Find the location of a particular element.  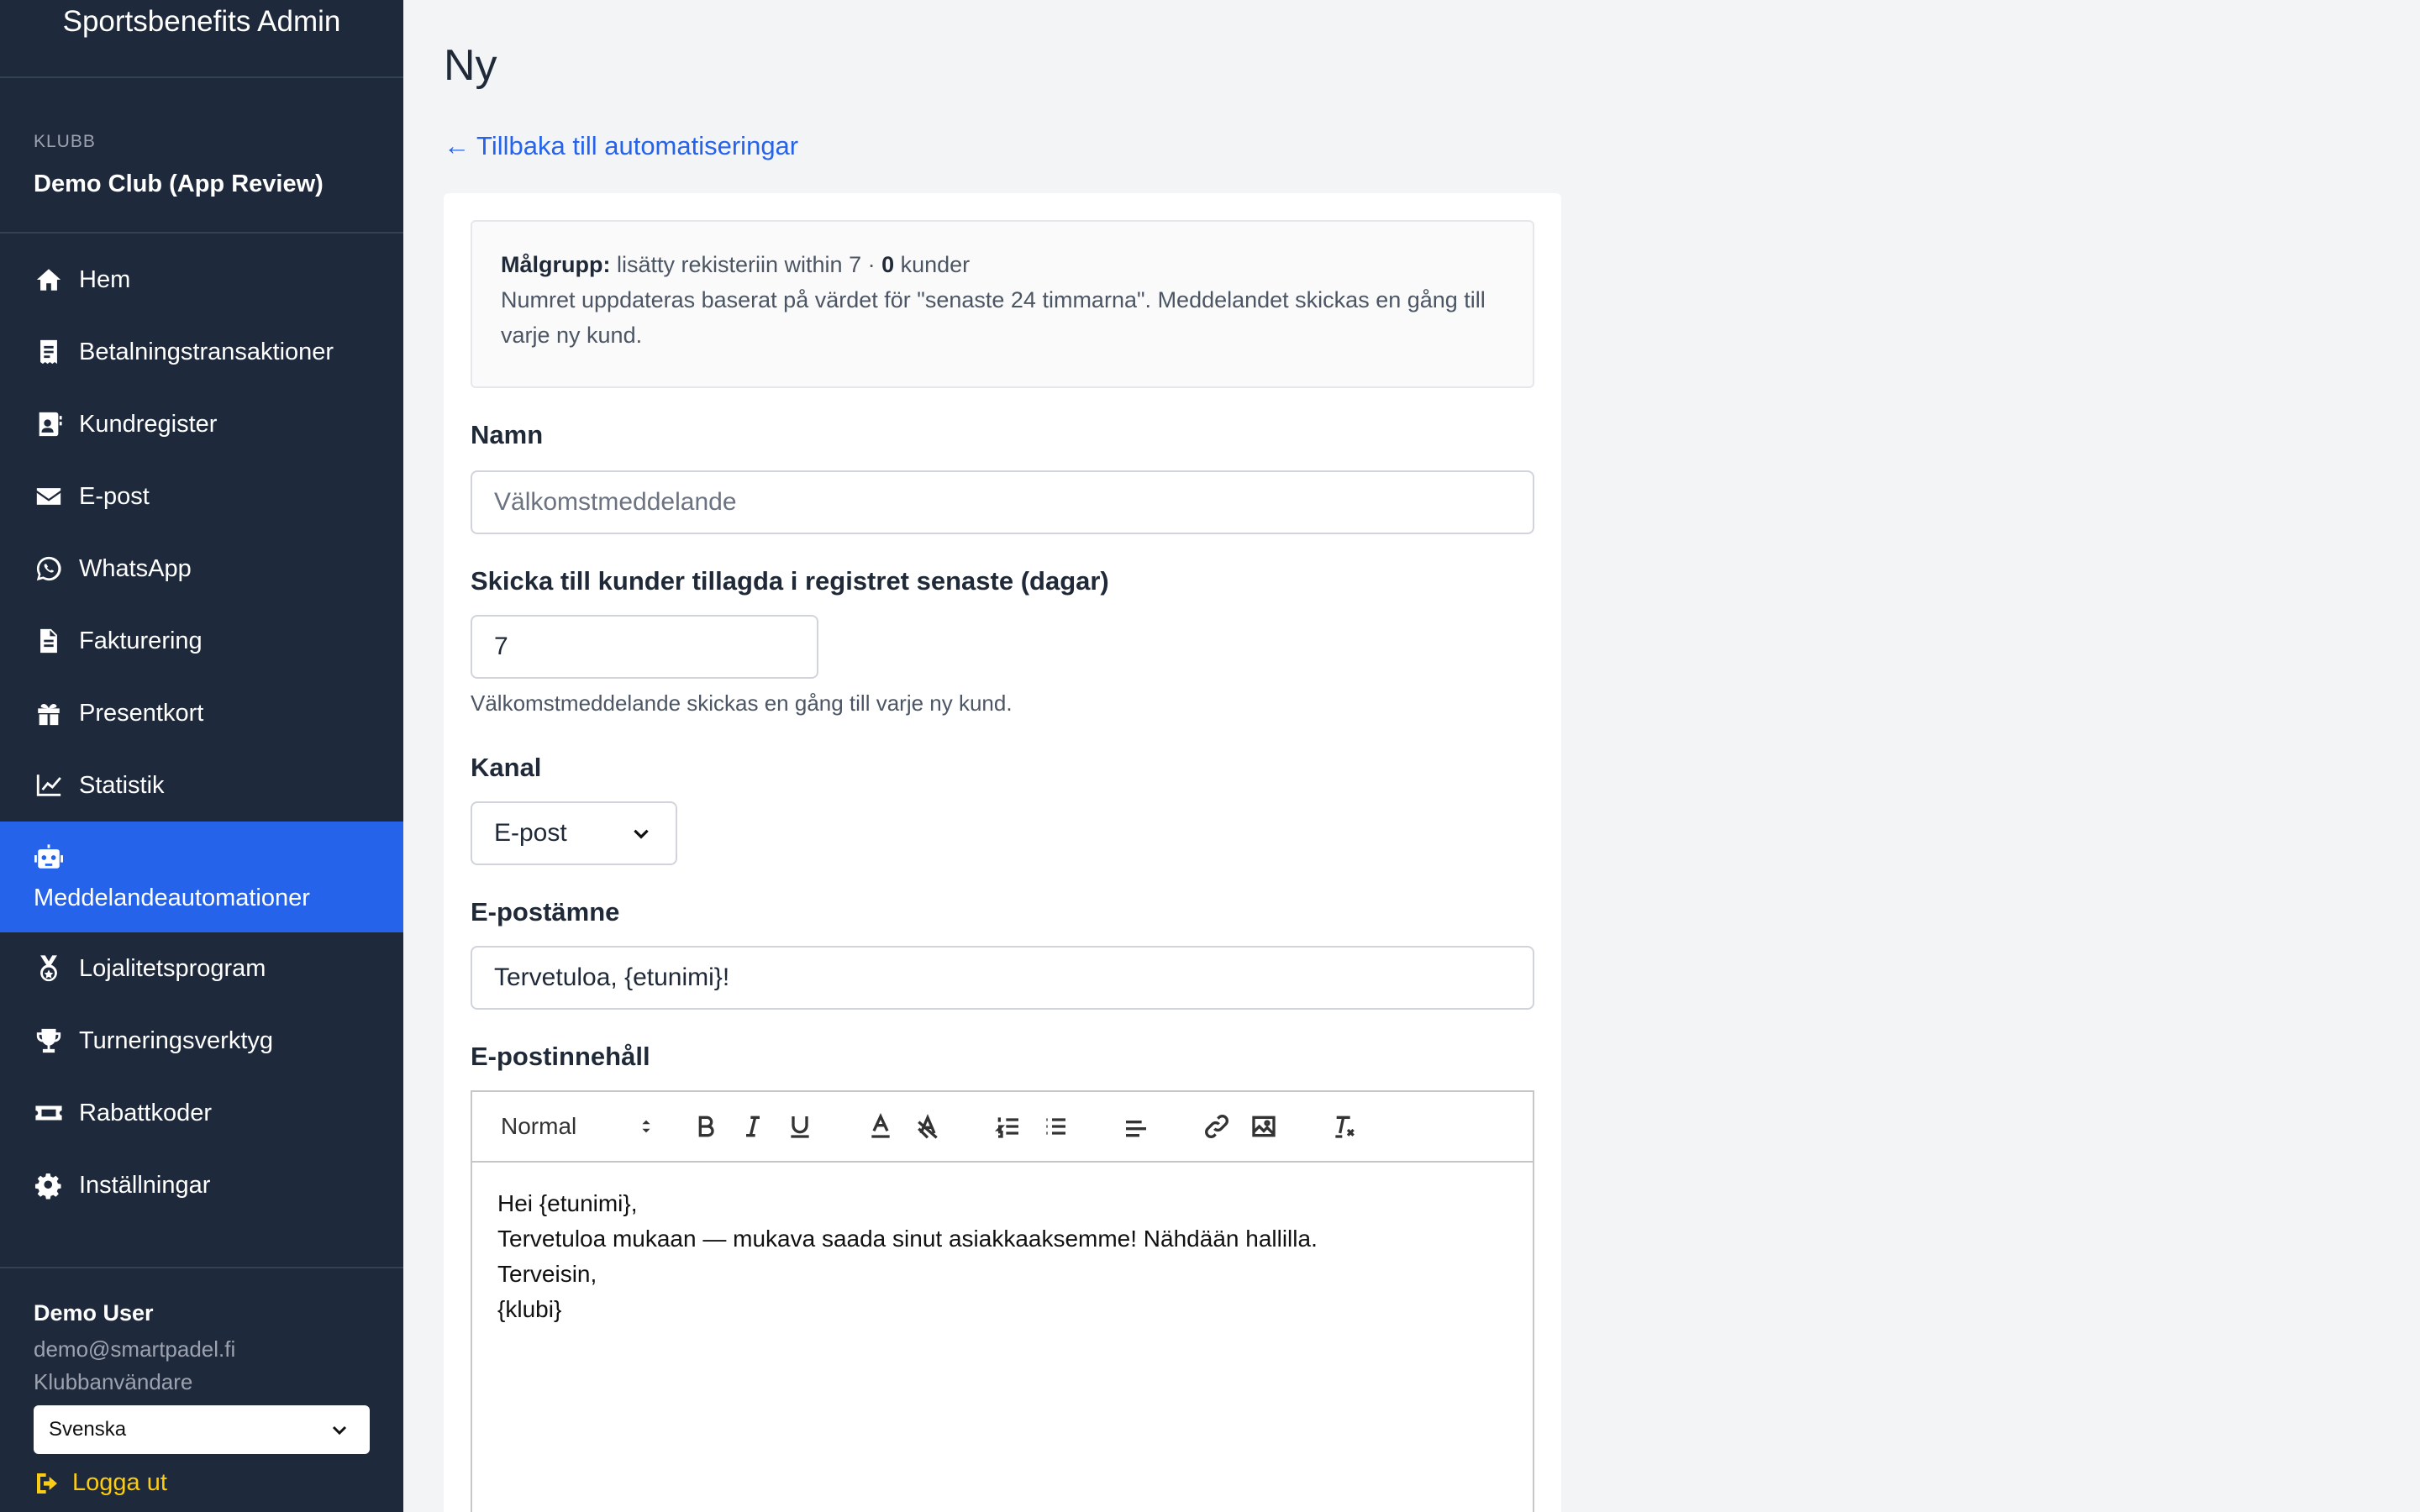

sign-out-icon is located at coordinates (47, 1483).